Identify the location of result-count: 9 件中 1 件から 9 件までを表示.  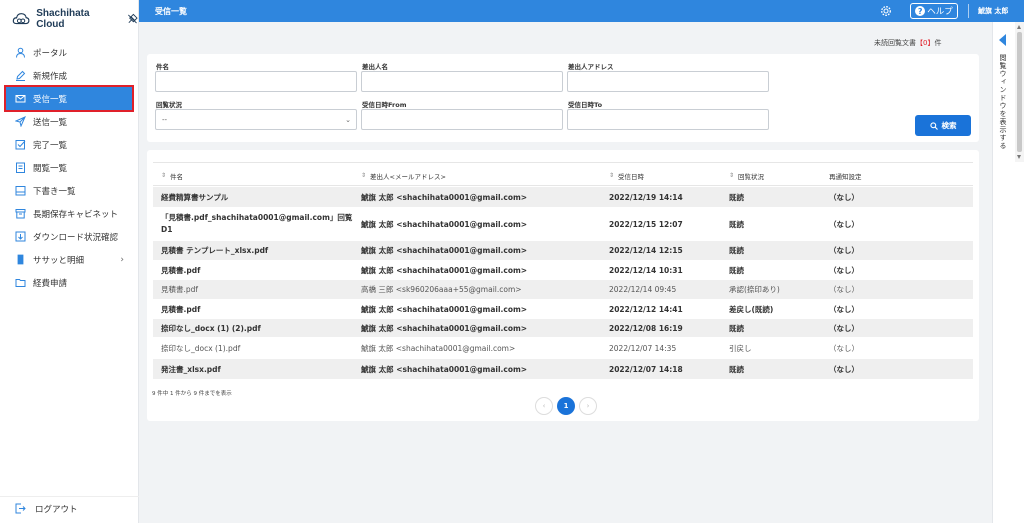
(192, 394).